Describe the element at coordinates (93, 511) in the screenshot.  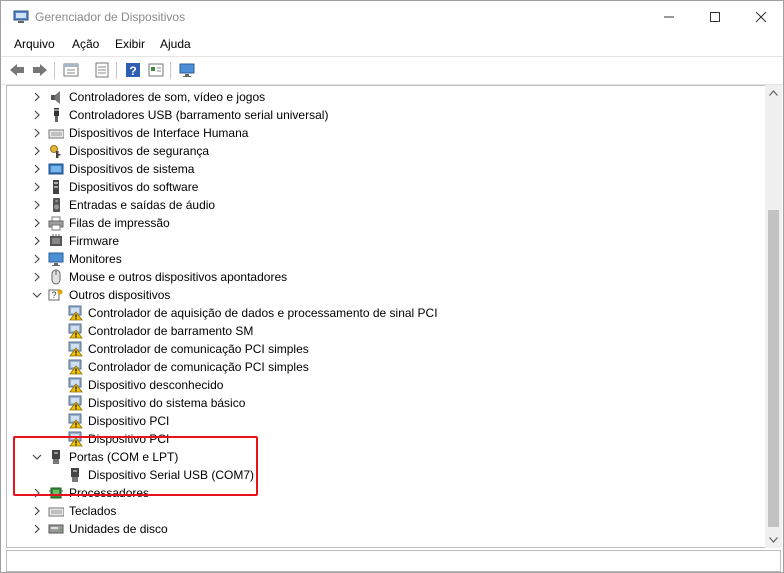
I see `tree-item-label: Teclados` at that location.